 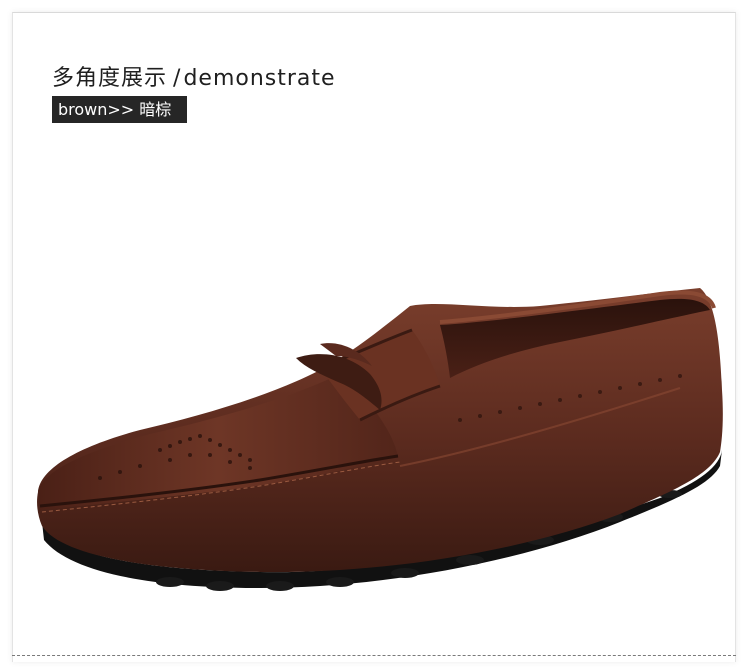 I want to click on page-title: 多角度展示/demonstrate, so click(x=194, y=76).